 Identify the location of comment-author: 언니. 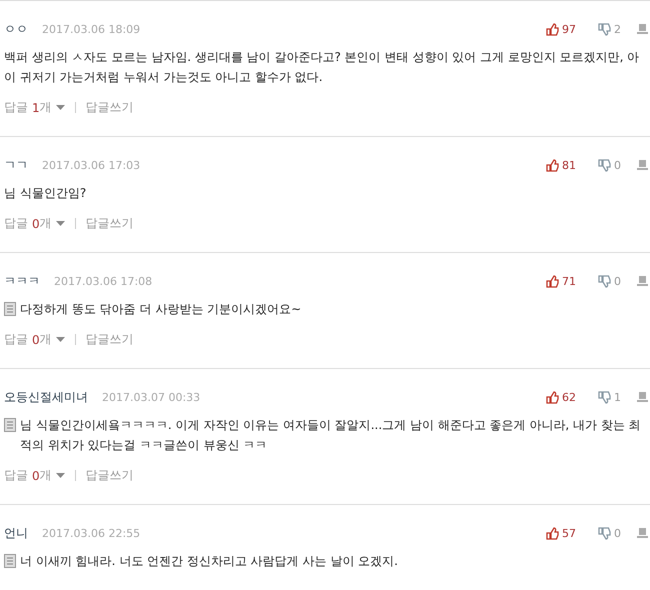
(16, 533).